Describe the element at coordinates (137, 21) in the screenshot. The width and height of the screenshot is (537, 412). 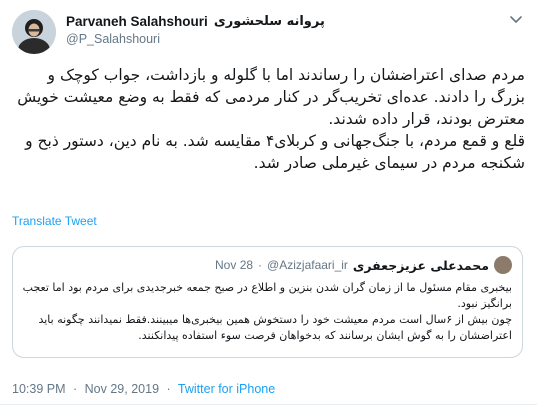
I see `author-display-name: Parvaneh Salahshouri` at that location.